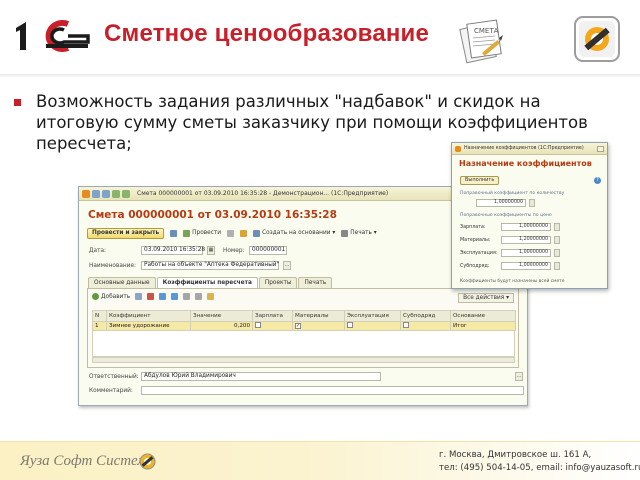 Image resolution: width=640 pixels, height=480 pixels. What do you see at coordinates (515, 455) in the screenshot?
I see `address-line: г. Москва, Дмитровское ш. 161 А,` at bounding box center [515, 455].